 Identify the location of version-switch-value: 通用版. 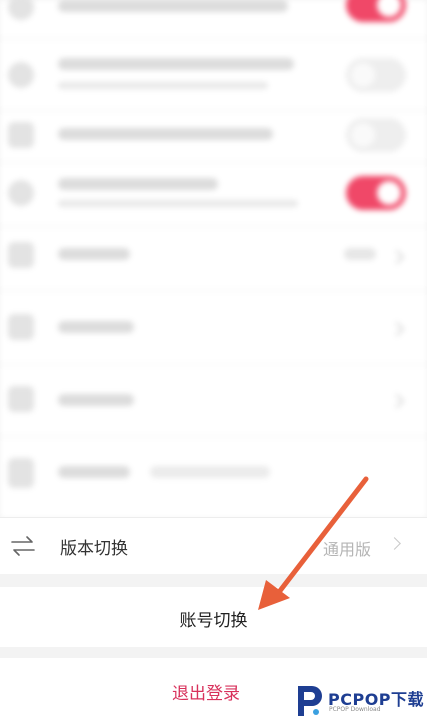
(347, 549).